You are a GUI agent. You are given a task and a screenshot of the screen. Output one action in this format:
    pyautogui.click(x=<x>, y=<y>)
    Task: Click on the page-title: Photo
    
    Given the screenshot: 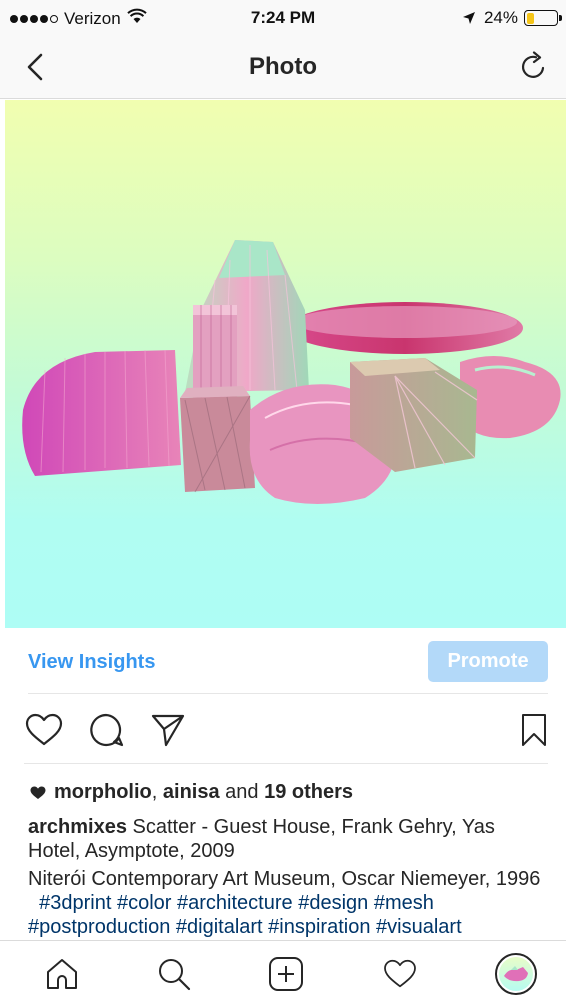 What is the action you would take?
    pyautogui.click(x=283, y=66)
    